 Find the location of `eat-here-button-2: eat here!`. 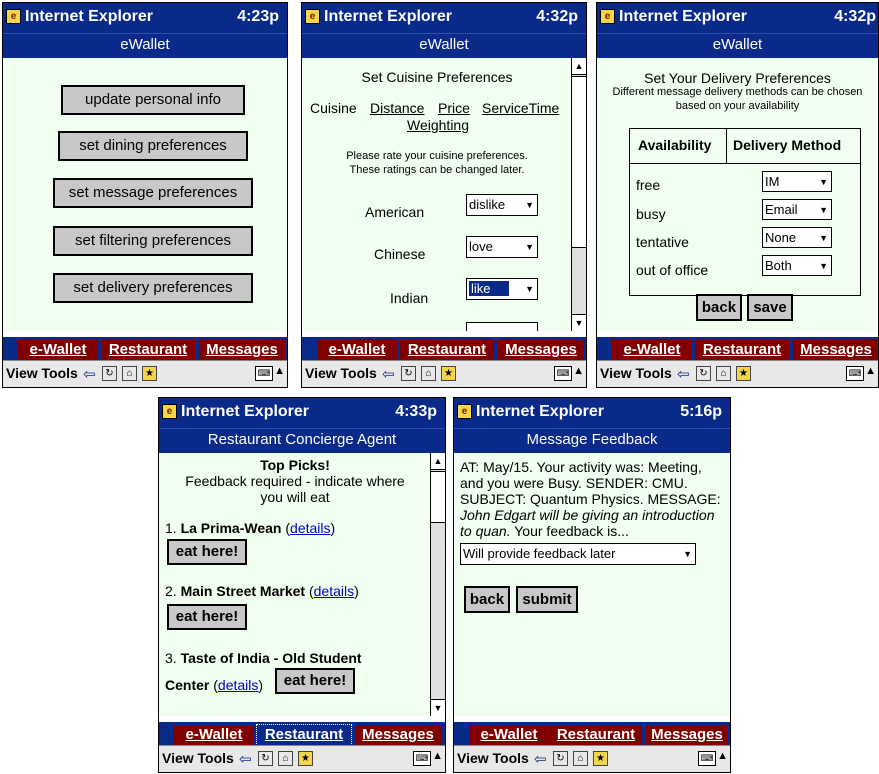

eat-here-button-2: eat here! is located at coordinates (207, 617).